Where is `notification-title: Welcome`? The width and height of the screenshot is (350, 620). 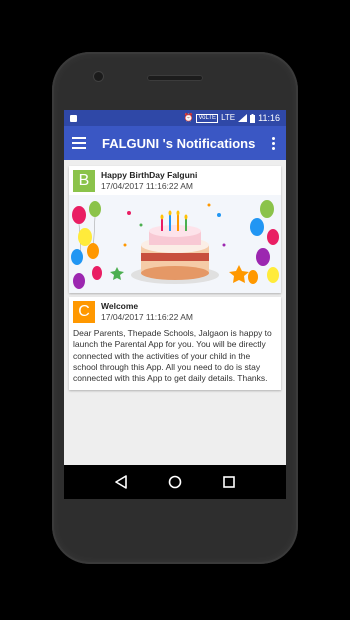 notification-title: Welcome is located at coordinates (120, 306).